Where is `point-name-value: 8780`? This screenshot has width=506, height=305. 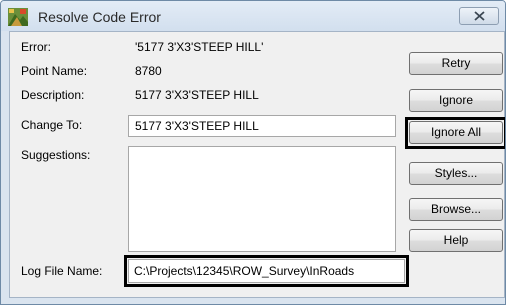 point-name-value: 8780 is located at coordinates (148, 71).